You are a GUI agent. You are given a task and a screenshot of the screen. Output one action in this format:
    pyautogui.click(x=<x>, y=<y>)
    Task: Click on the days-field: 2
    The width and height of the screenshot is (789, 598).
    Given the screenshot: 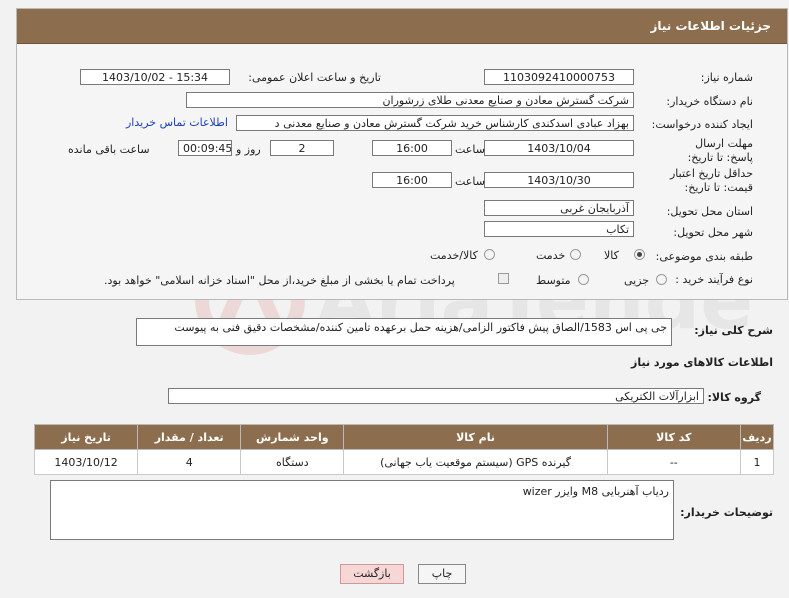 What is the action you would take?
    pyautogui.click(x=302, y=148)
    